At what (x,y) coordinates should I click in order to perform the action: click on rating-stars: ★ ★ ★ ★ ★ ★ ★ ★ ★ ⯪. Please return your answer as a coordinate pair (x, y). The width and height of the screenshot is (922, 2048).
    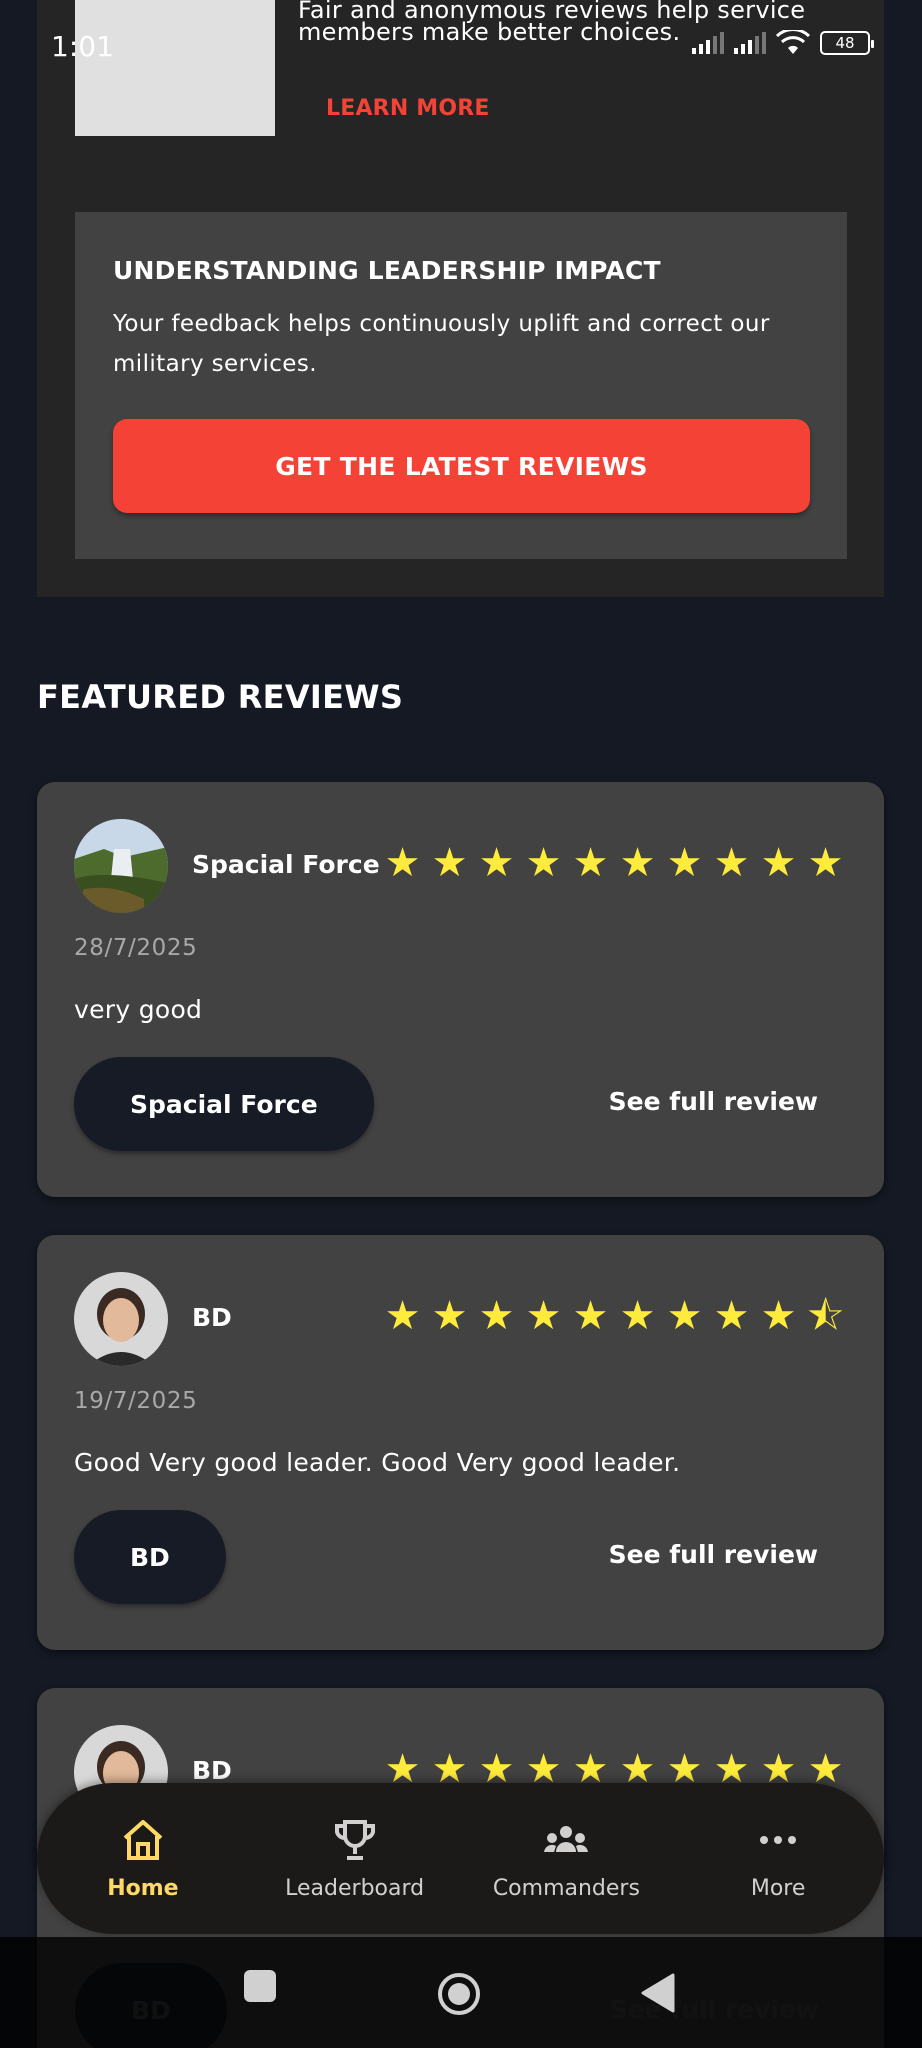
    Looking at the image, I should click on (614, 1316).